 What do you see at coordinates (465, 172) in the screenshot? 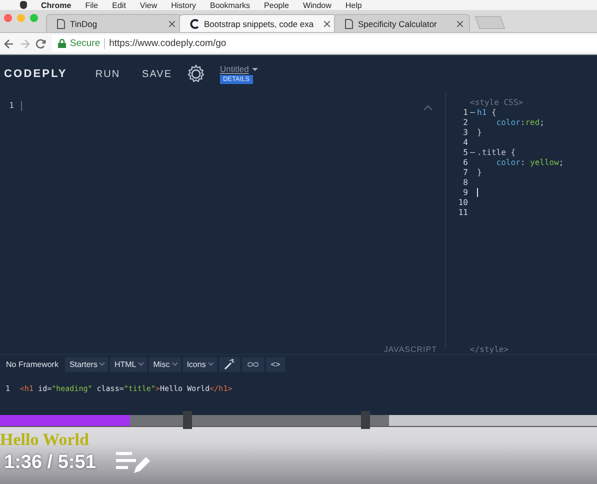
I see `line-number: 7` at bounding box center [465, 172].